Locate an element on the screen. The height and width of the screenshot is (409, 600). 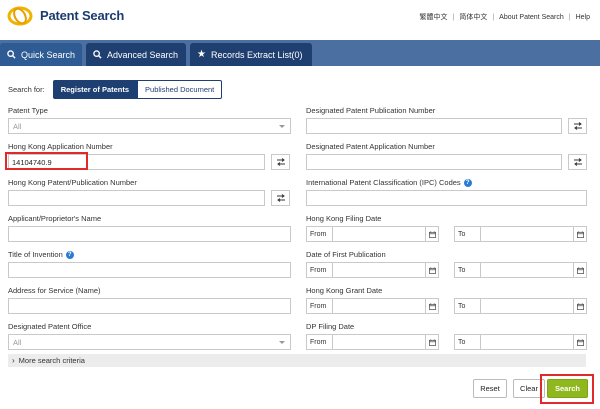
link-traditional-chinese: 繁體中文 is located at coordinates (434, 17).